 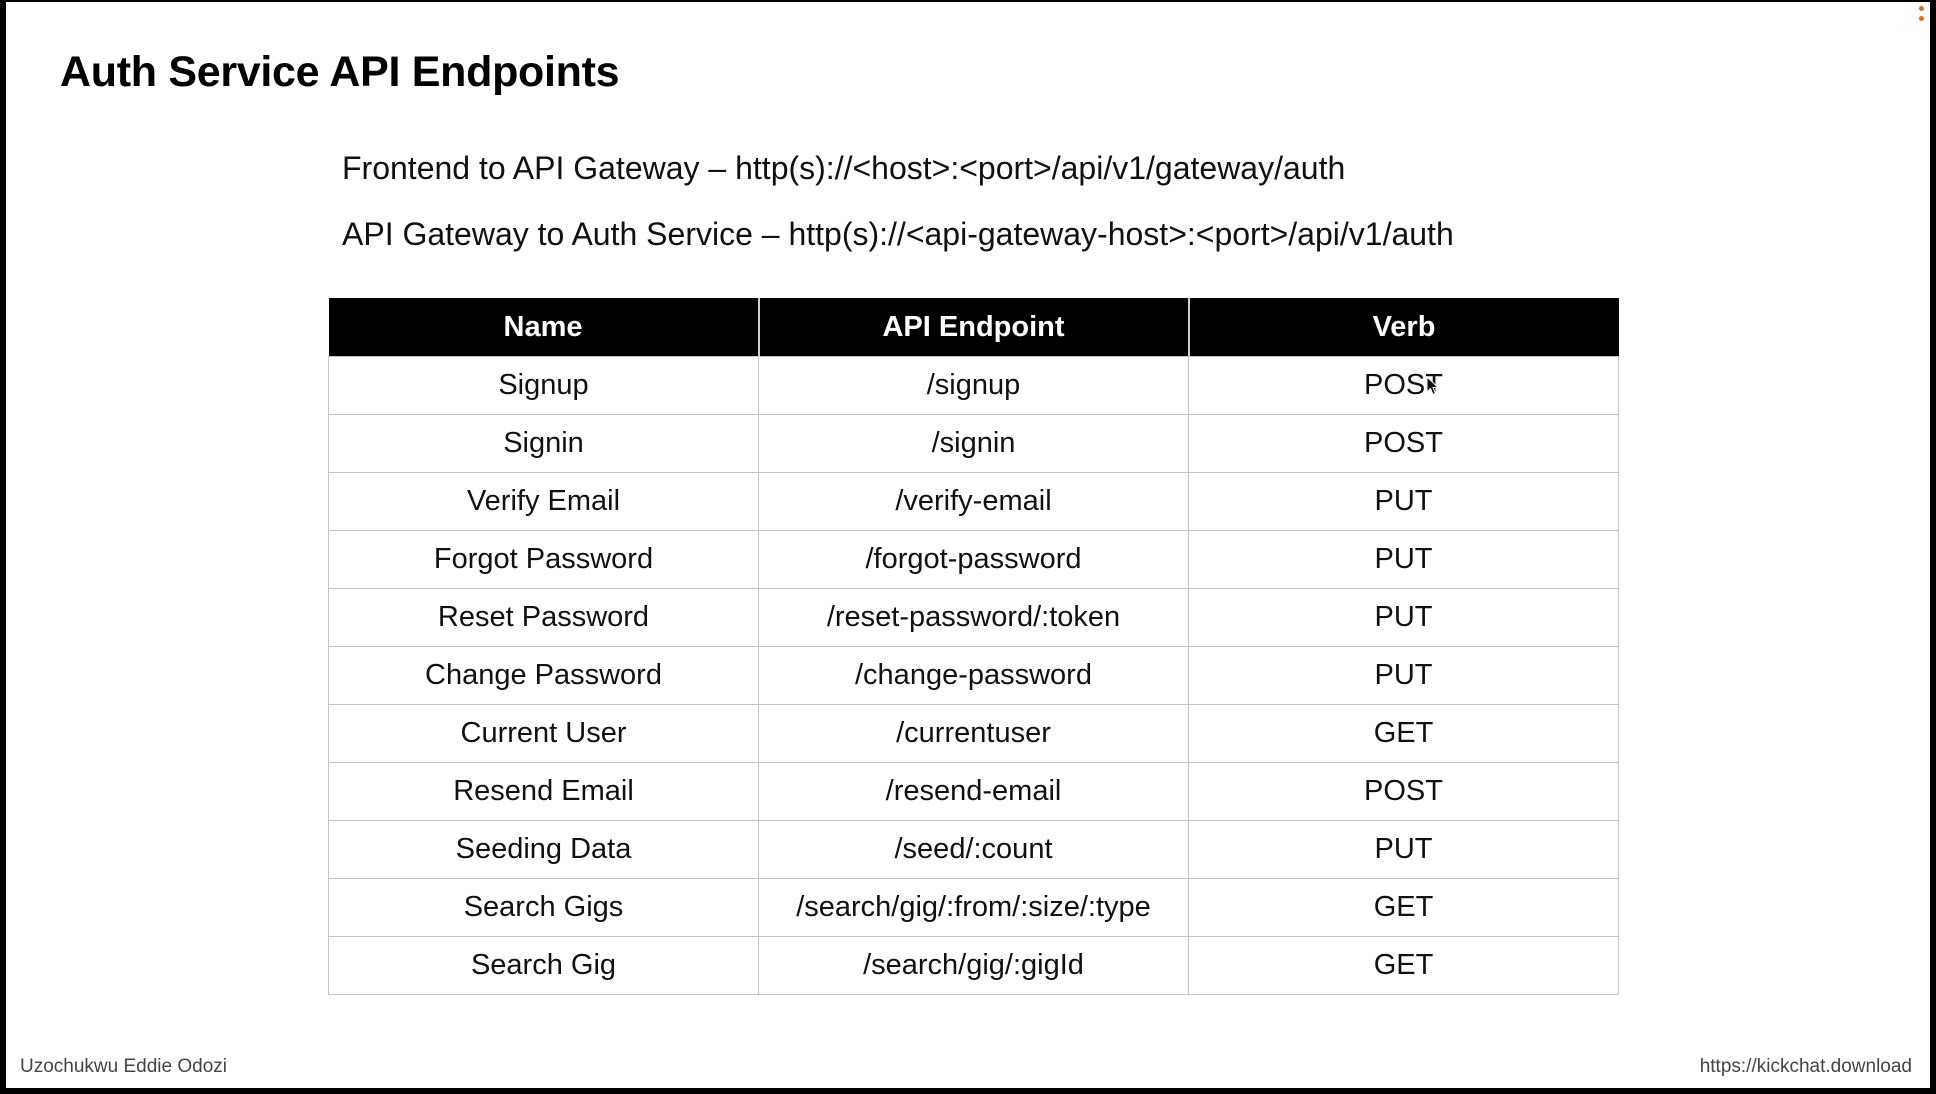 What do you see at coordinates (543, 559) in the screenshot?
I see `cell-name: Forgot Password` at bounding box center [543, 559].